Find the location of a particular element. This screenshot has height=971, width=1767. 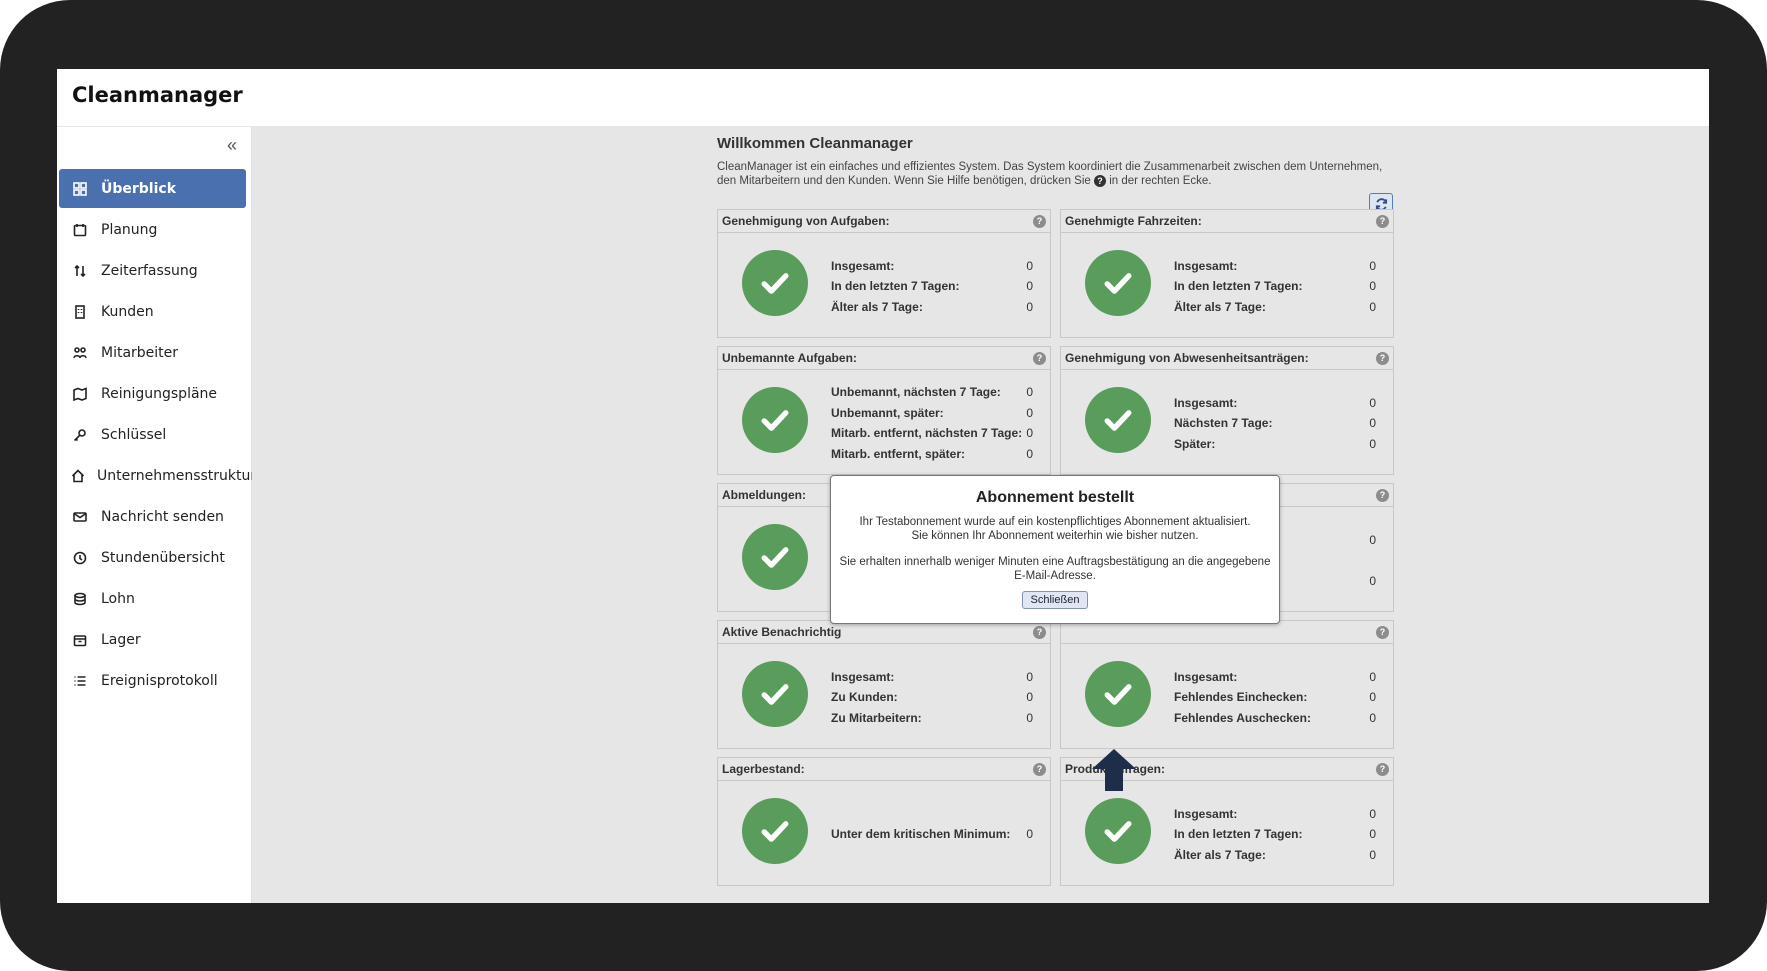

stat-label: Unter dem kritischen Minimum: is located at coordinates (921, 834).